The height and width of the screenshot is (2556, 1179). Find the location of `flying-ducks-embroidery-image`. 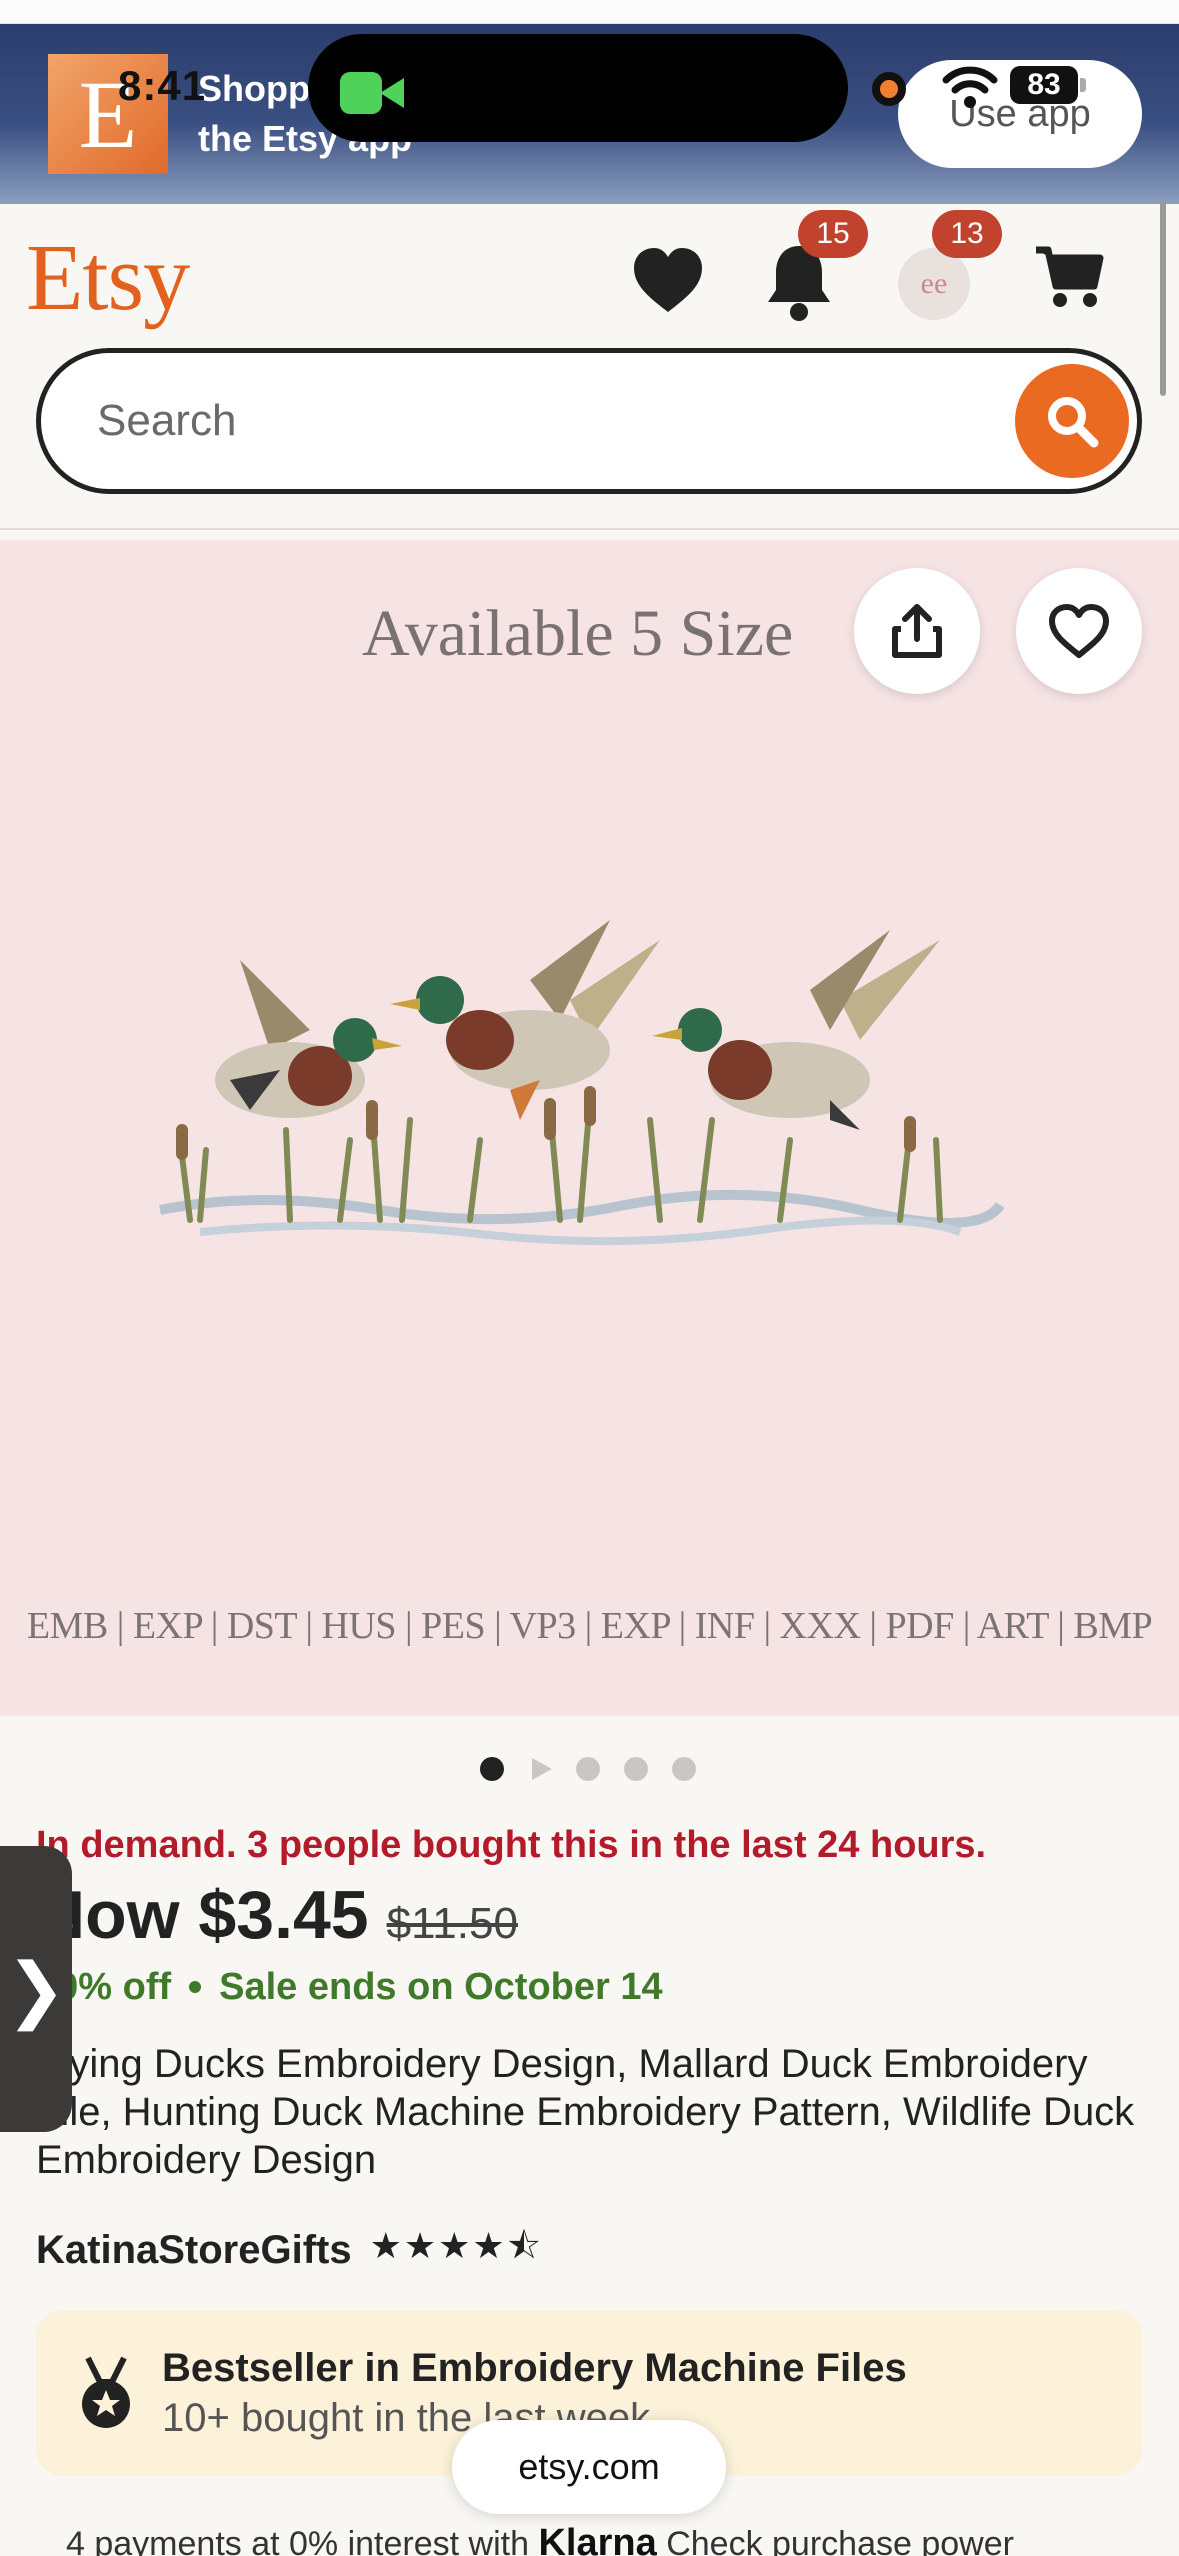

flying-ducks-embroidery-image is located at coordinates (582, 1083).